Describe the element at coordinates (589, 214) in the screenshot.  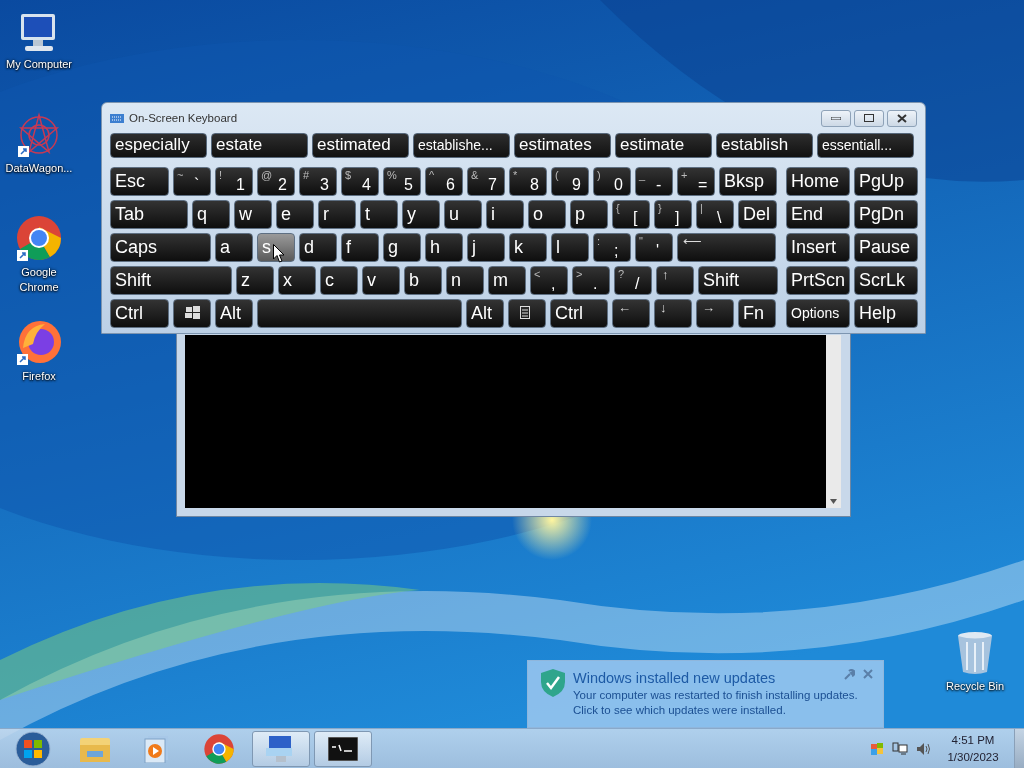
I see `key: p` at that location.